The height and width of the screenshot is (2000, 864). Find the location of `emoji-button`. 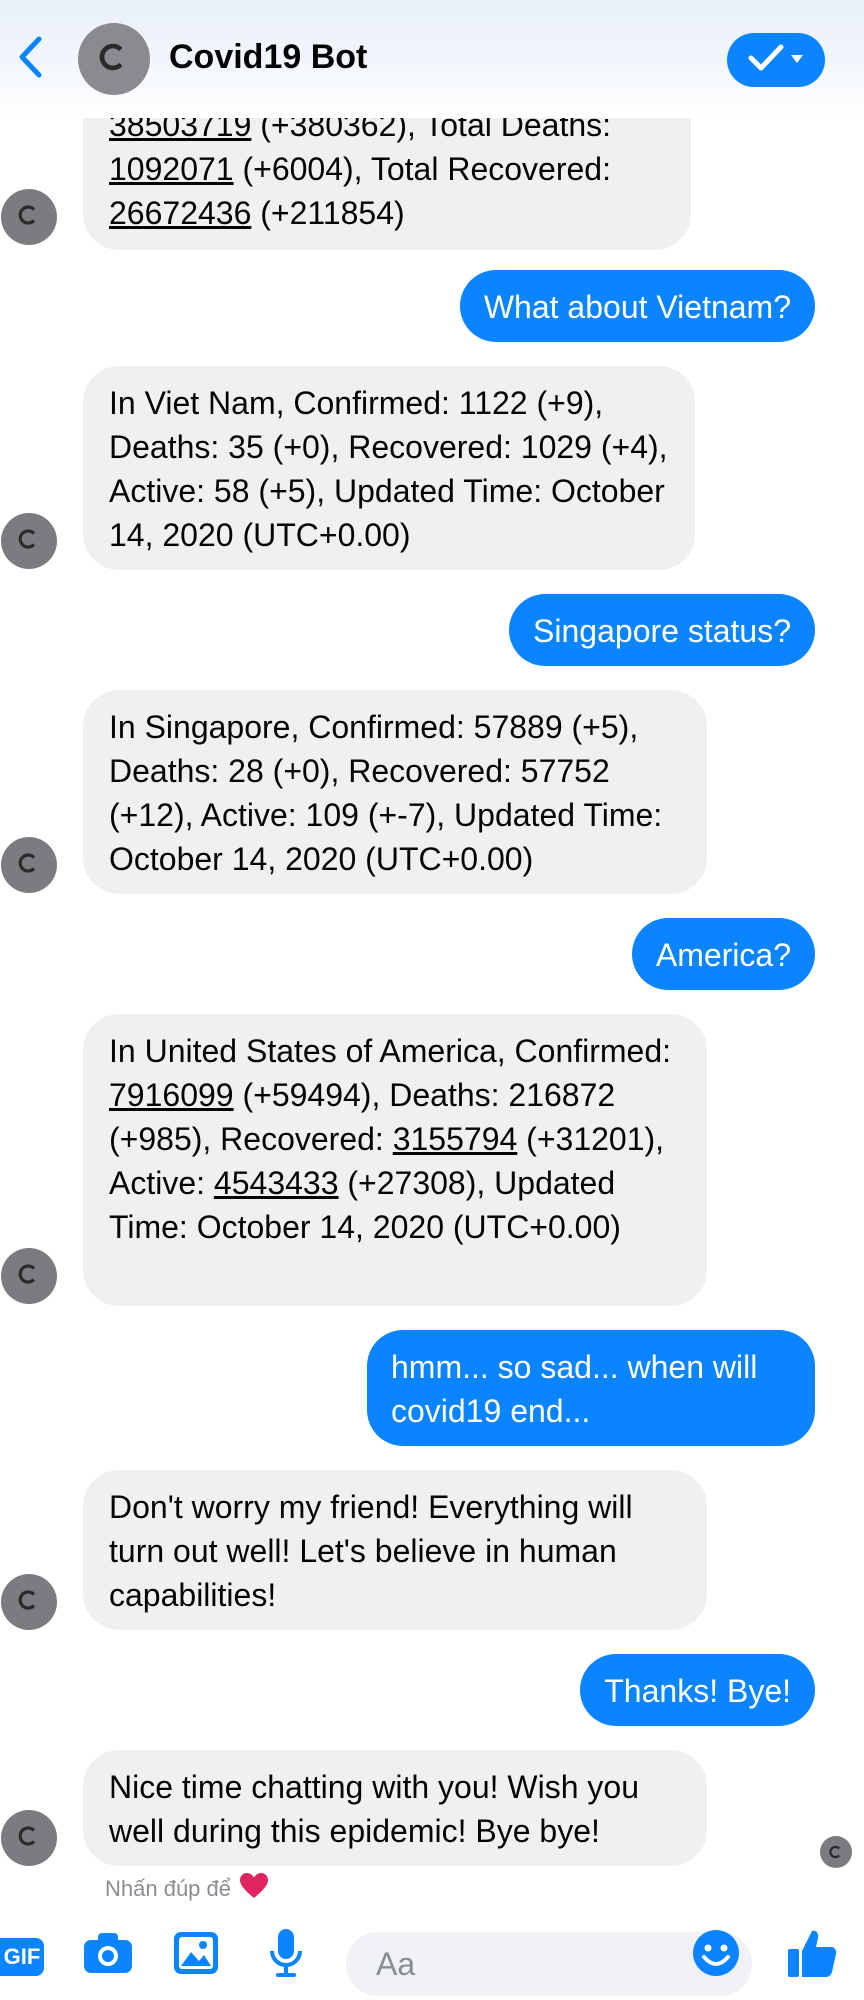

emoji-button is located at coordinates (716, 1955).